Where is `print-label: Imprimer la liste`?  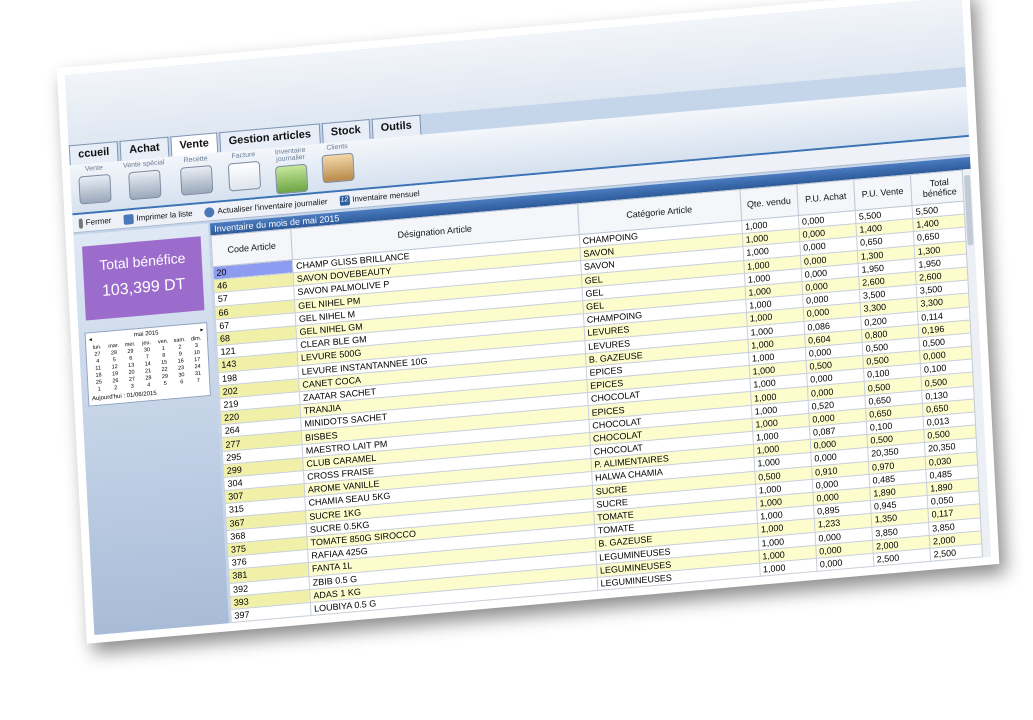 print-label: Imprimer la liste is located at coordinates (164, 215).